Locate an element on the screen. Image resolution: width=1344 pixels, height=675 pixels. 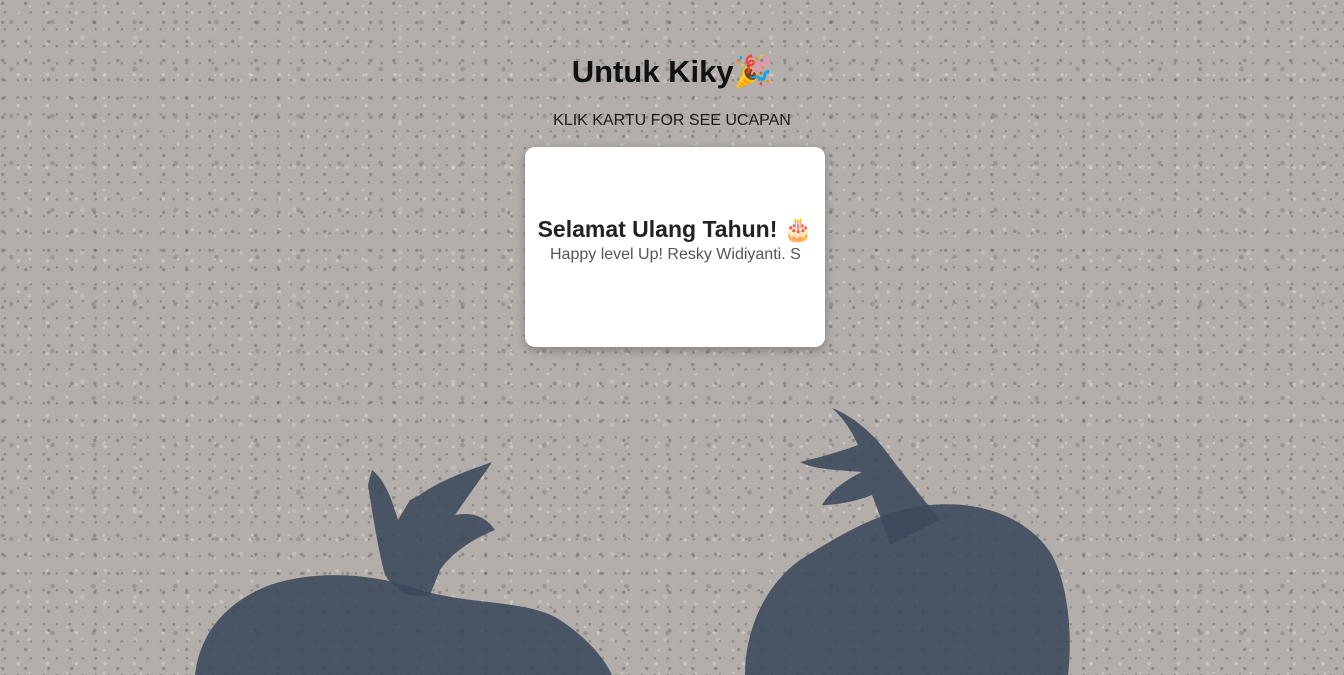
card-title: Selamat Ulang Tahun! 🎂 is located at coordinates (675, 229).